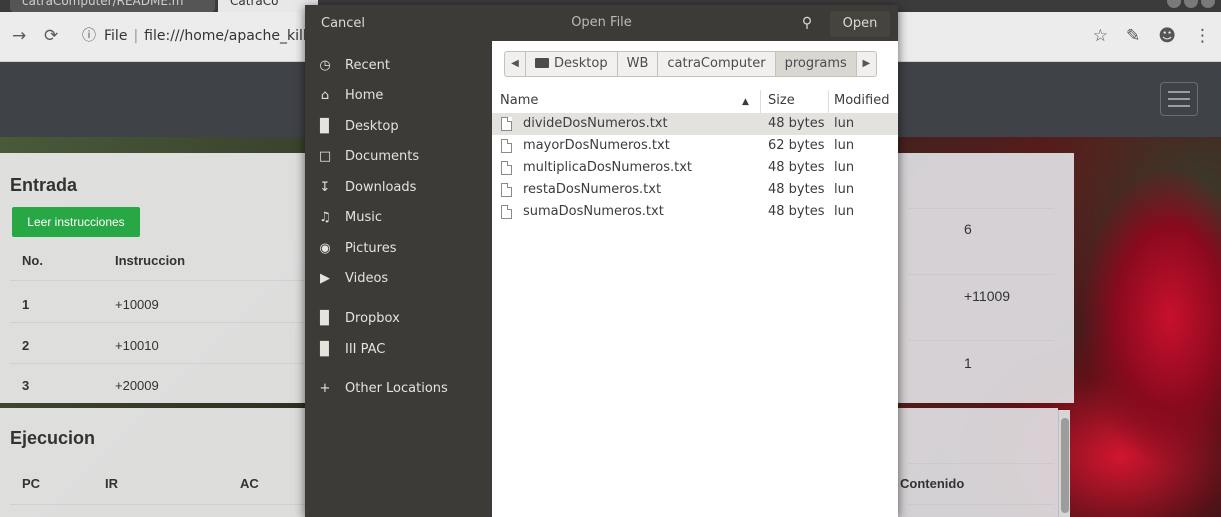 Image resolution: width=1221 pixels, height=517 pixels. I want to click on close-button, so click(1208, 4).